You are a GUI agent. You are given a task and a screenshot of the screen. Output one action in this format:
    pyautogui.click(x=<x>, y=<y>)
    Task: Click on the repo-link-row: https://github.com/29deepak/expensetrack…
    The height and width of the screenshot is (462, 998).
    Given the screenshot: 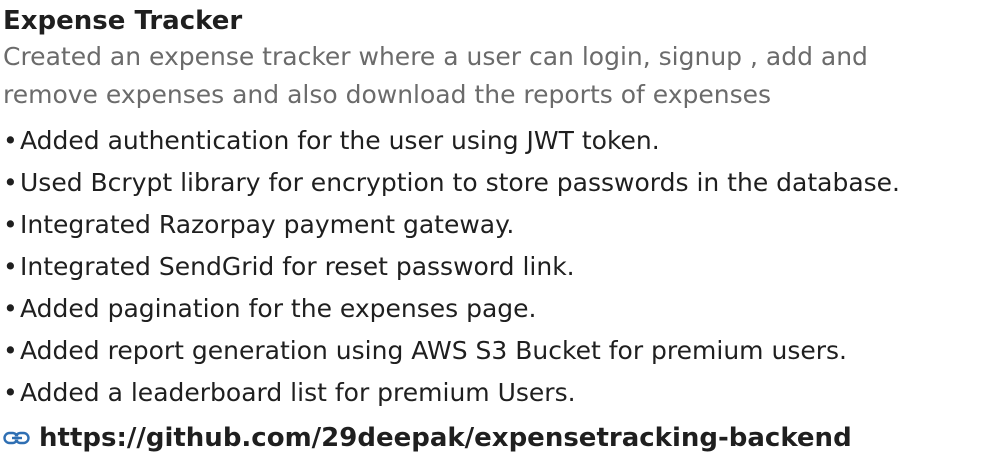 What is the action you would take?
    pyautogui.click(x=500, y=438)
    